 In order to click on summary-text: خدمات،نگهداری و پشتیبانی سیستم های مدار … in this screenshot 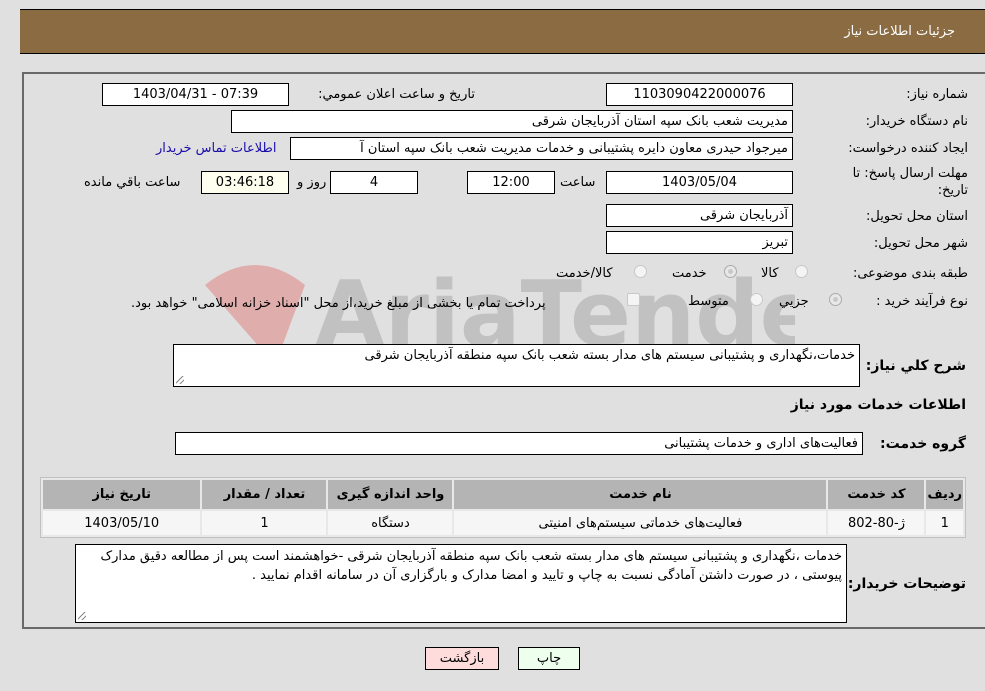, I will do `click(609, 355)`.